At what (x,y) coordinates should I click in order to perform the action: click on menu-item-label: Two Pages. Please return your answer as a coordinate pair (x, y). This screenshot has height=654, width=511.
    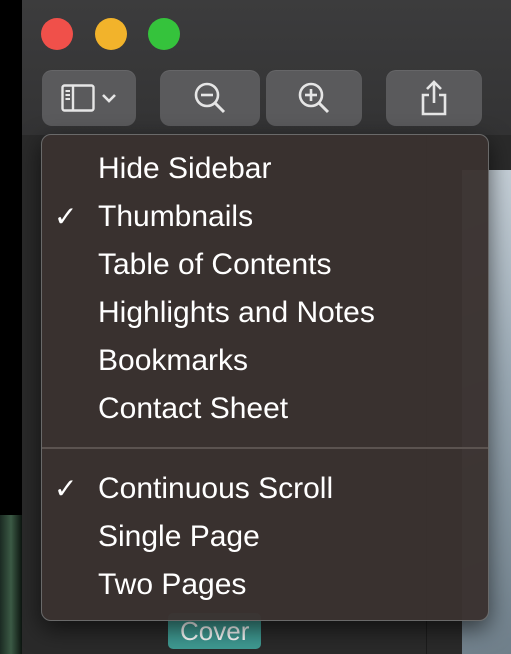
    Looking at the image, I should click on (172, 584).